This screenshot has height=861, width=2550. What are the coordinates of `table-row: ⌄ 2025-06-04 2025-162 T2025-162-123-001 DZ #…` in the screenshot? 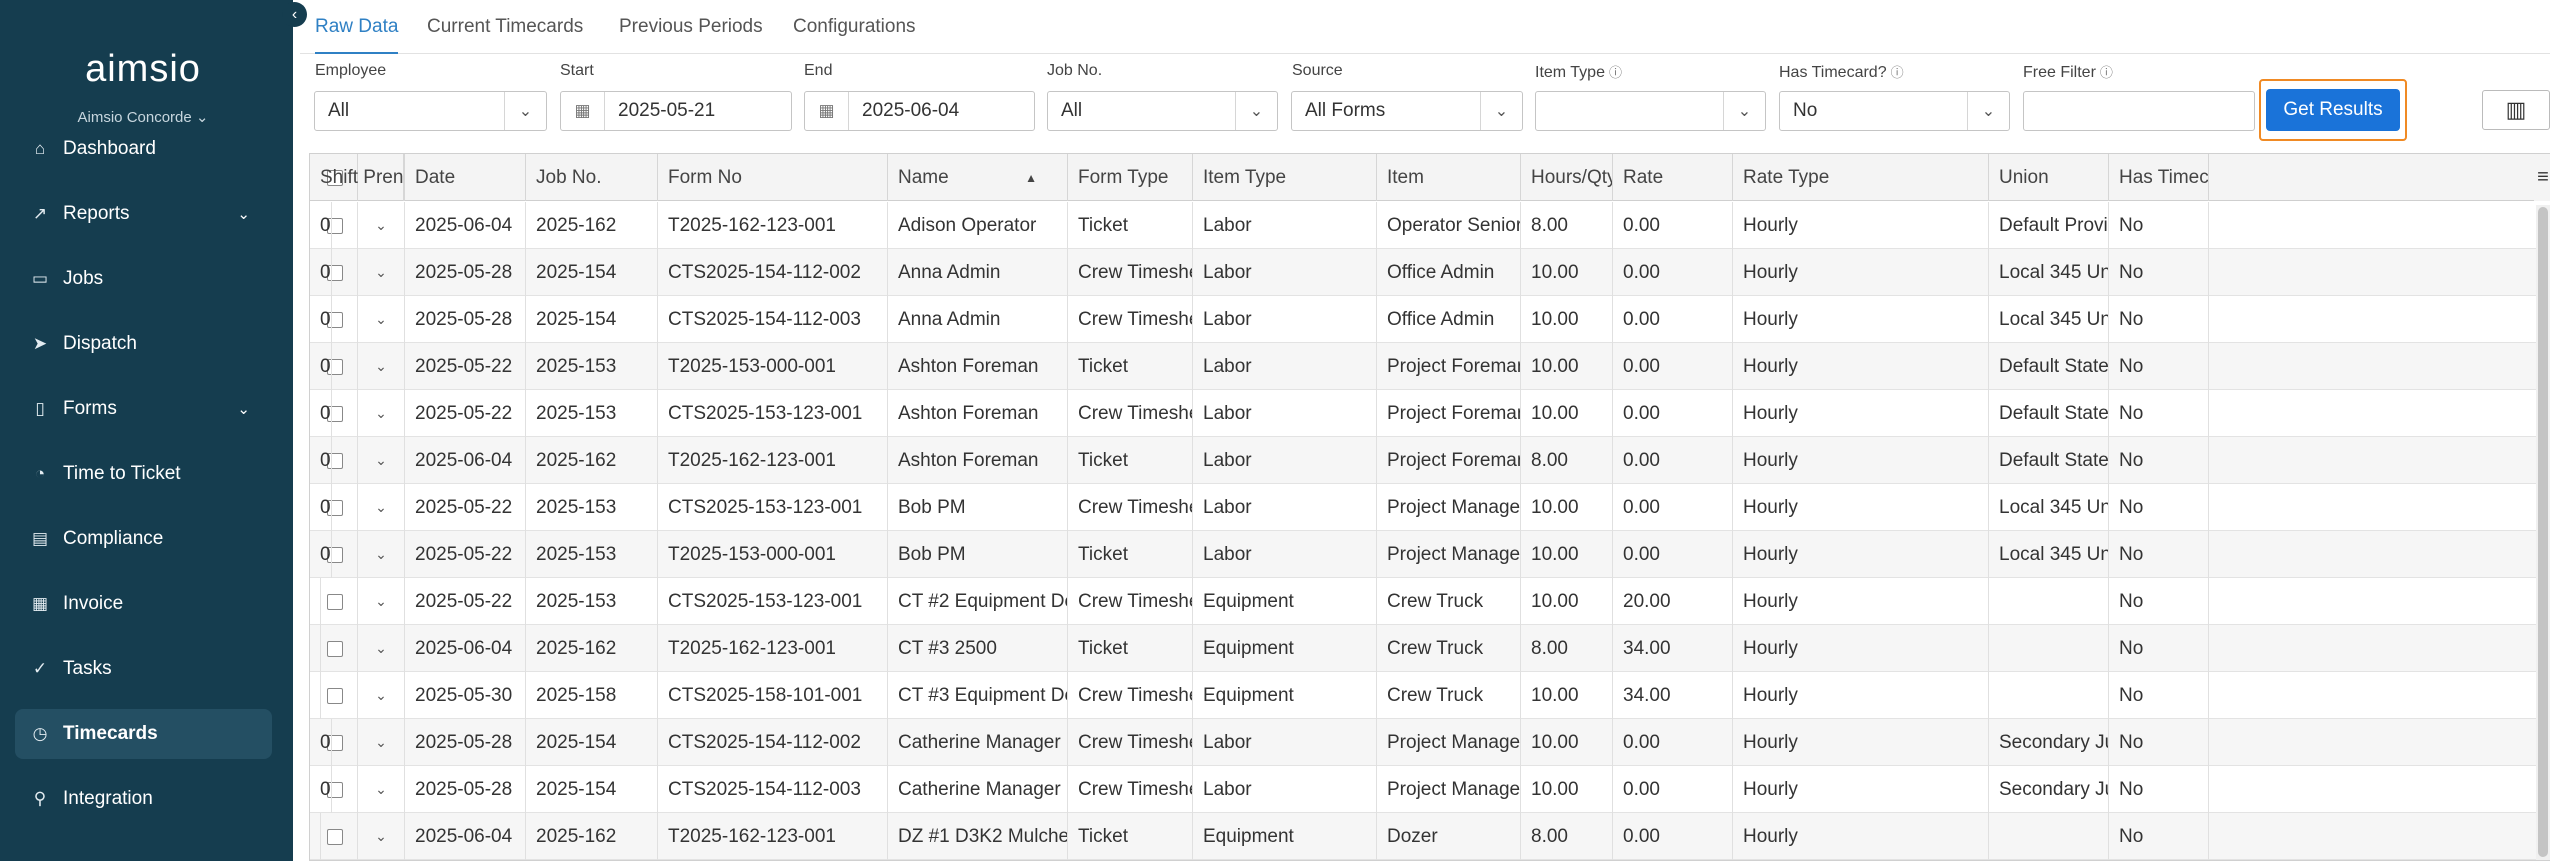 It's located at (1430, 836).